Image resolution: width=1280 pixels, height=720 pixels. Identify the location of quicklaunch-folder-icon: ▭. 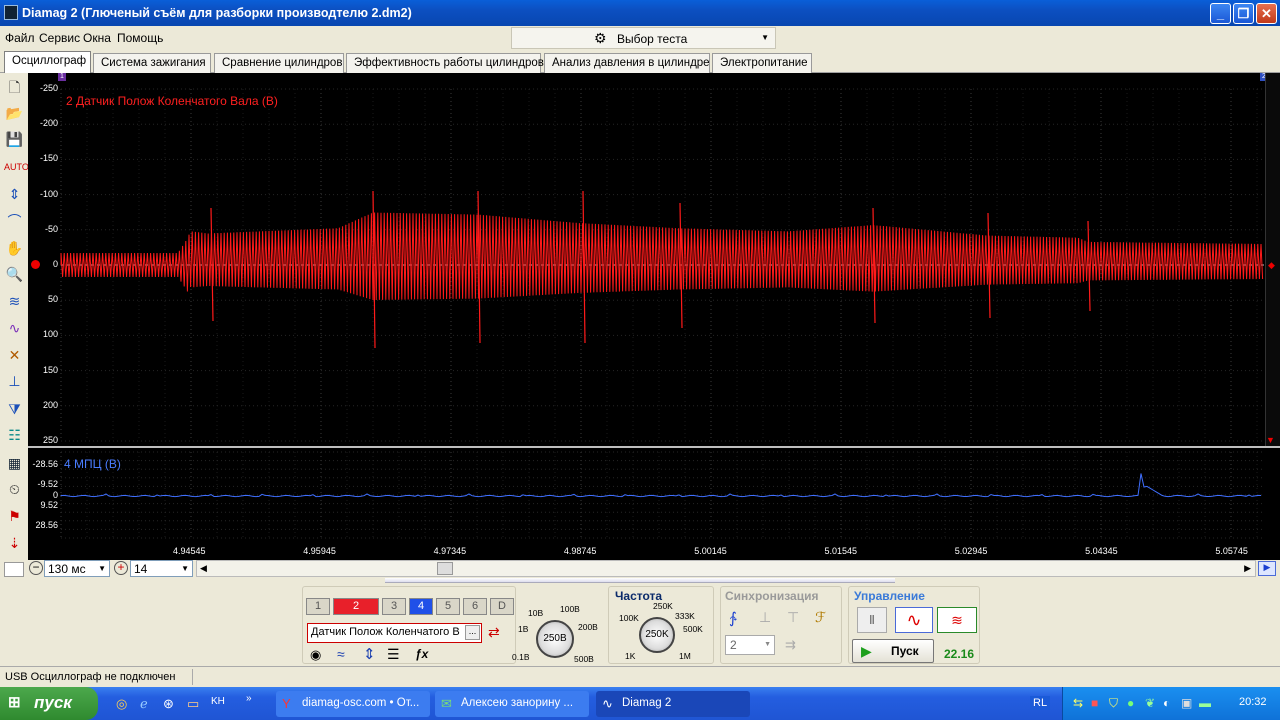
(193, 704).